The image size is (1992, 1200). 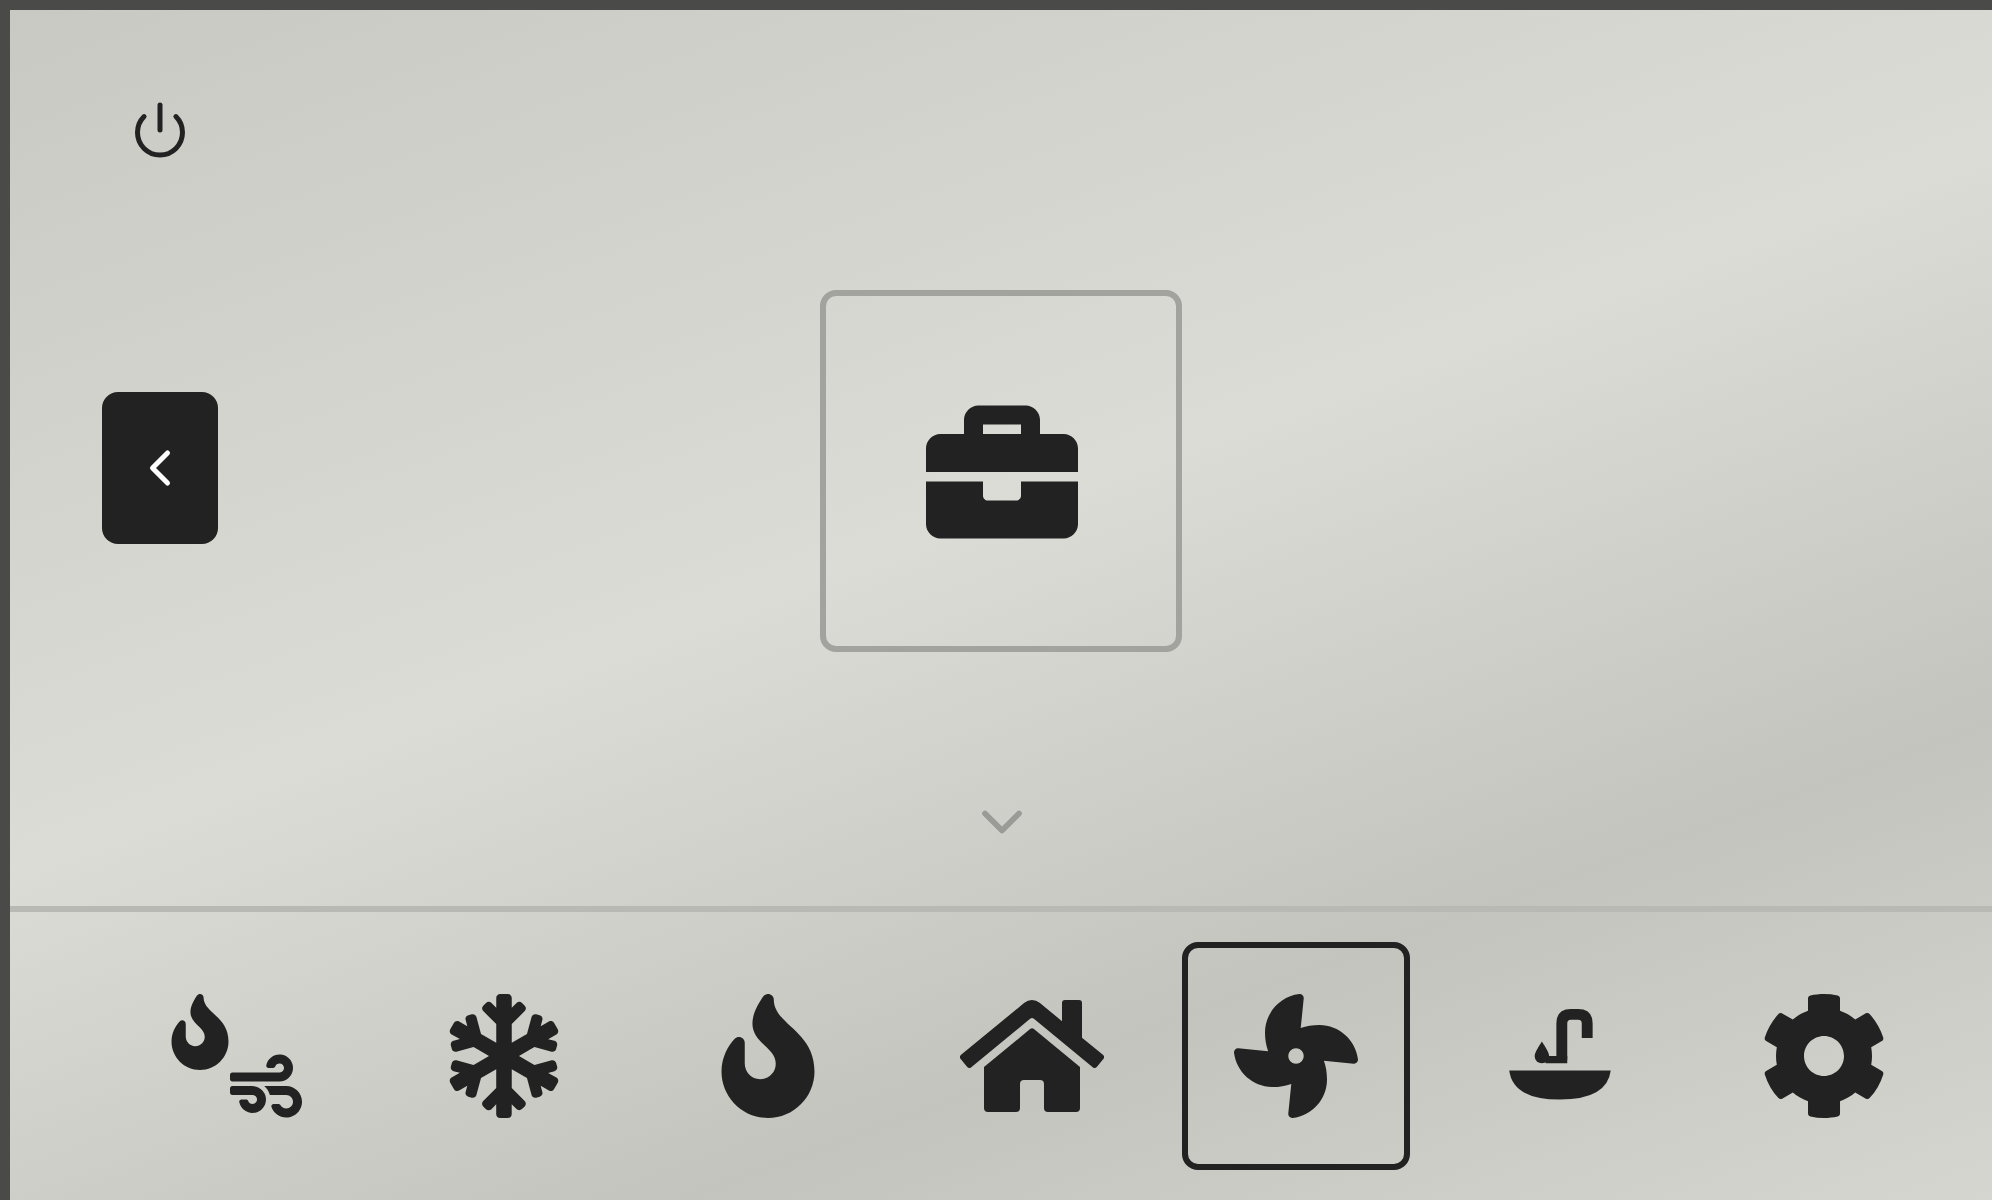 What do you see at coordinates (160, 130) in the screenshot?
I see `power-icon` at bounding box center [160, 130].